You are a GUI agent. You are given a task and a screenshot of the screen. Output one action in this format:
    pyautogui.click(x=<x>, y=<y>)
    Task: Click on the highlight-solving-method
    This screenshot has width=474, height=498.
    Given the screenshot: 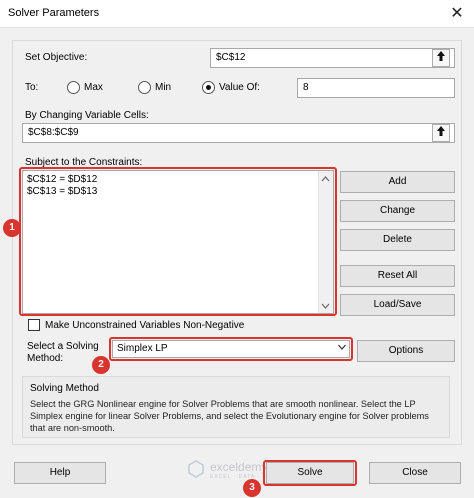 What is the action you would take?
    pyautogui.click(x=231, y=349)
    